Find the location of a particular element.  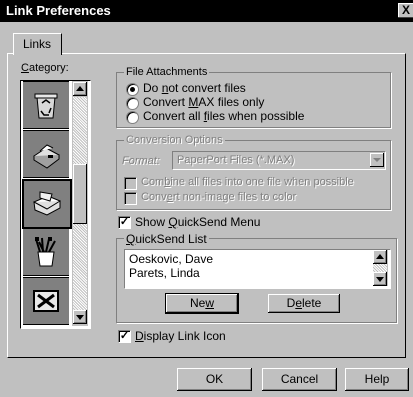

radio-do-not-convert is located at coordinates (132, 89).